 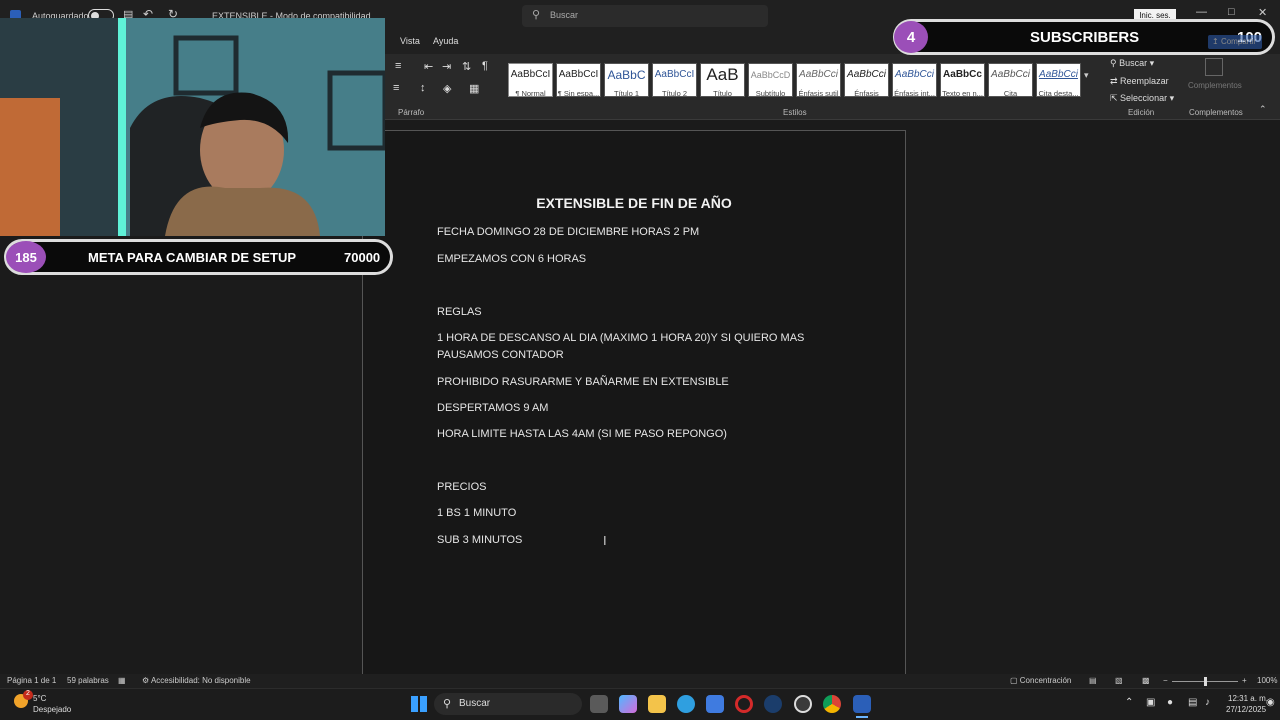 What do you see at coordinates (398, 66) in the screenshot?
I see `list-icon: ≡` at bounding box center [398, 66].